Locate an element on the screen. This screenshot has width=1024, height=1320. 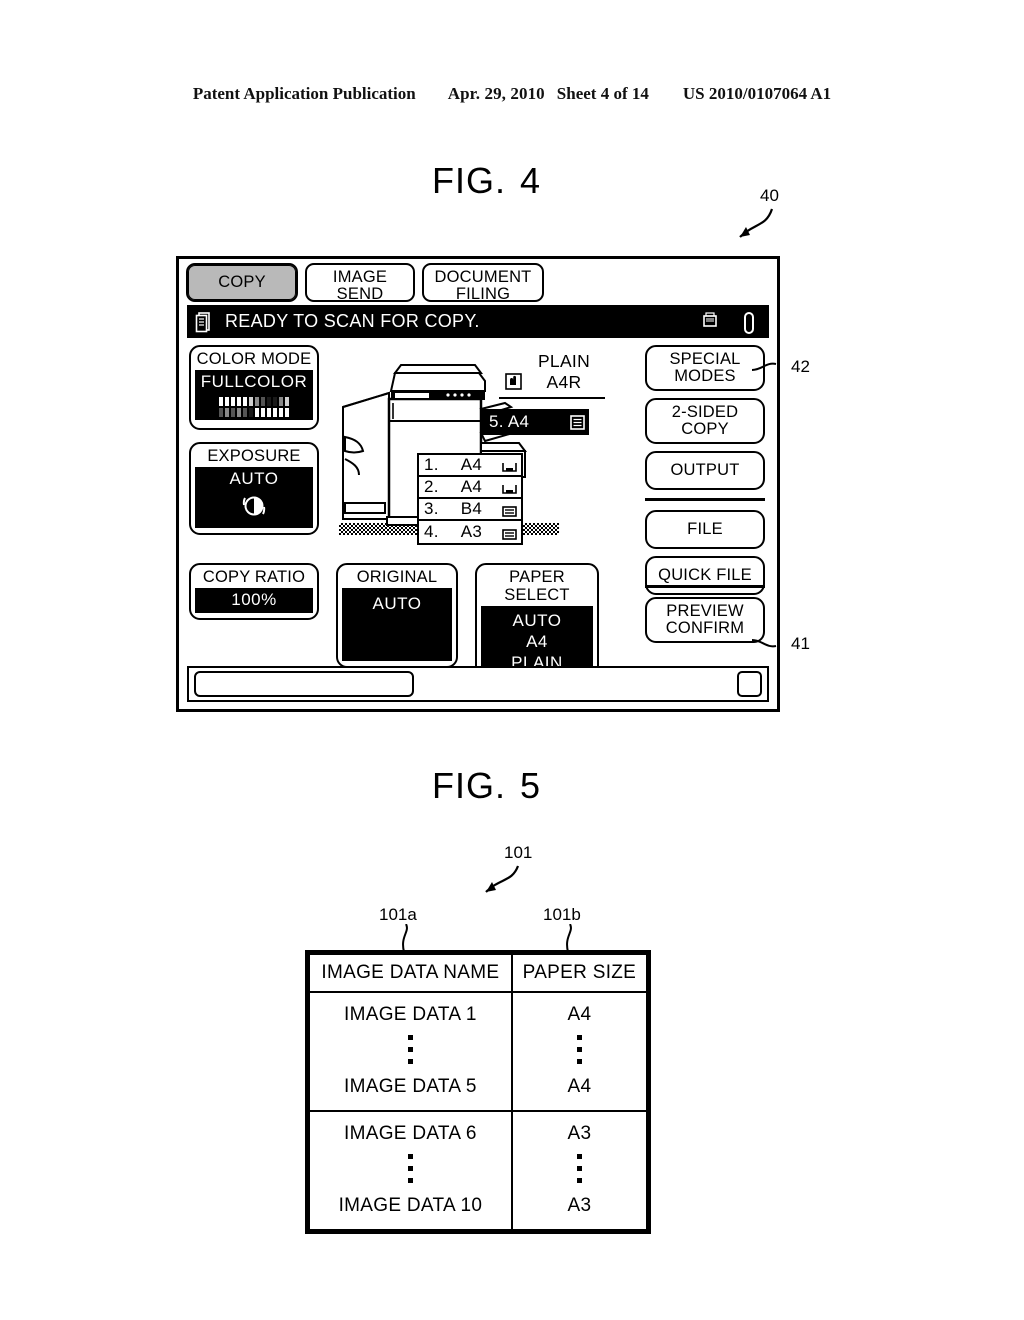
document-stack-icon is located at coordinates (204, 322).